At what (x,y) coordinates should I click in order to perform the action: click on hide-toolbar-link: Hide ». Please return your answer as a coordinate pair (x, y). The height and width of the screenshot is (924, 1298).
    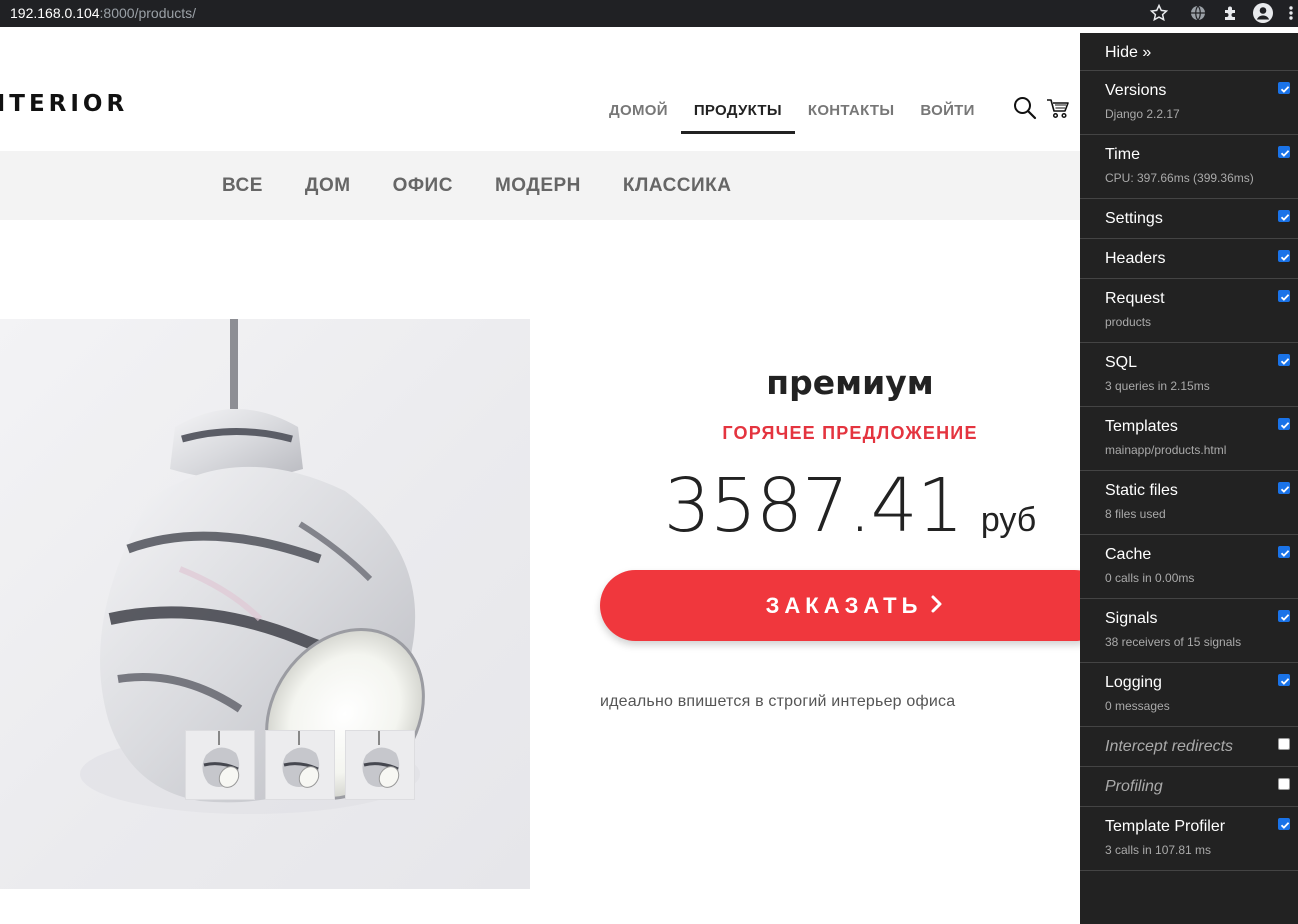
    Looking at the image, I should click on (1189, 52).